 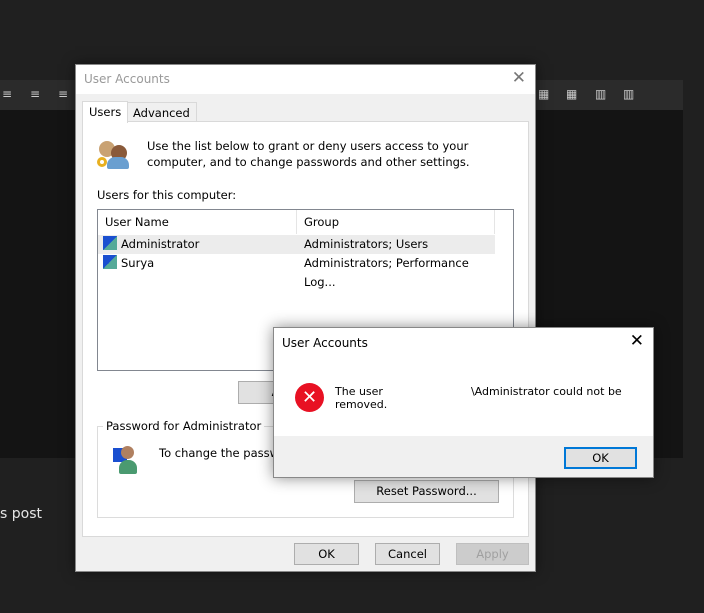 I want to click on tab-advanced: Advanced, so click(x=161, y=112).